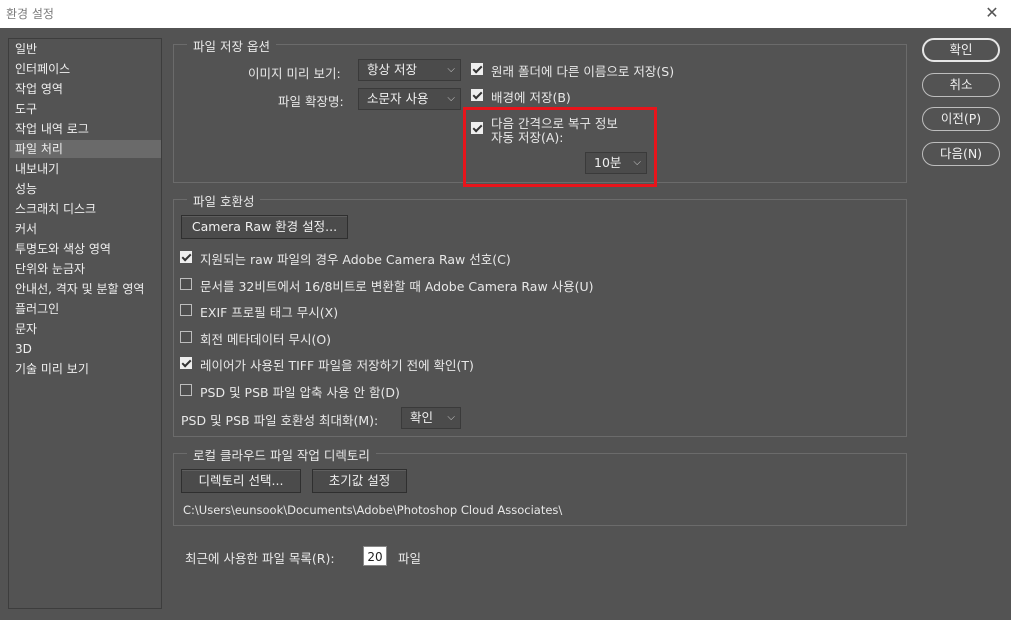  Describe the element at coordinates (410, 558) in the screenshot. I see `recent-files-unit: 파일` at that location.